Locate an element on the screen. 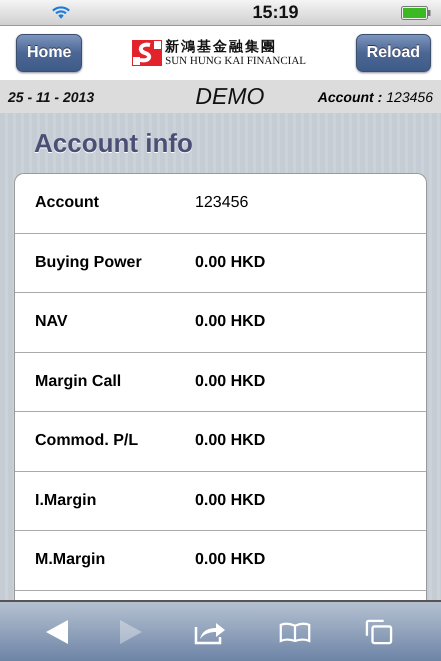 Image resolution: width=441 pixels, height=661 pixels. back-icon is located at coordinates (57, 632).